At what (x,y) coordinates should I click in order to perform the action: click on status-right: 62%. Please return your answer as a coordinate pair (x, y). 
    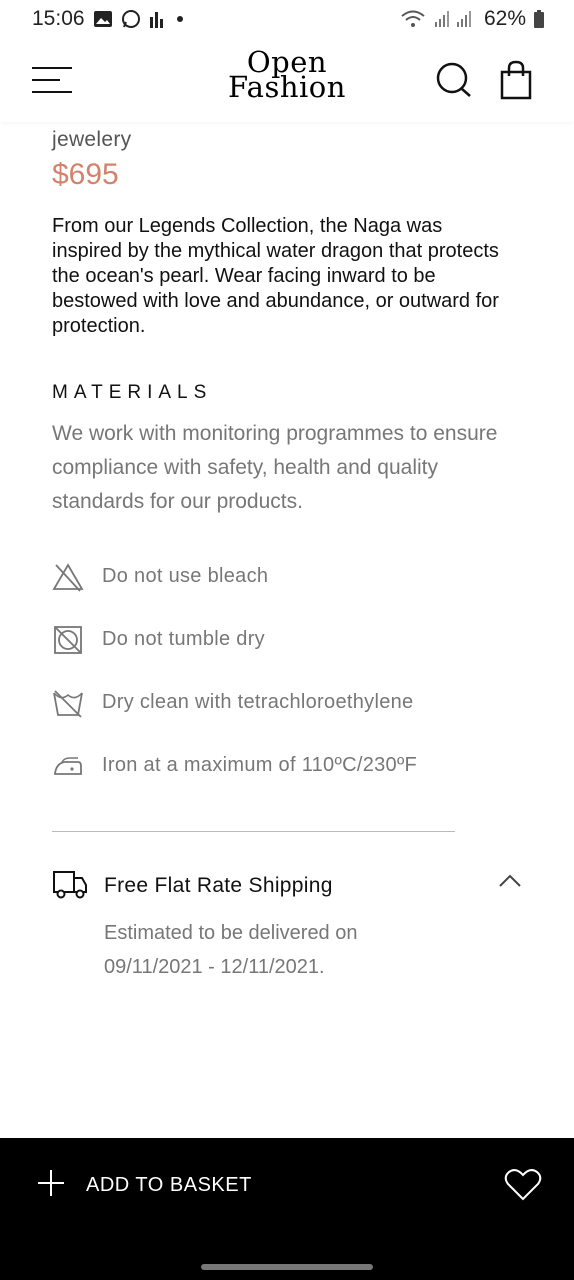
    Looking at the image, I should click on (472, 19).